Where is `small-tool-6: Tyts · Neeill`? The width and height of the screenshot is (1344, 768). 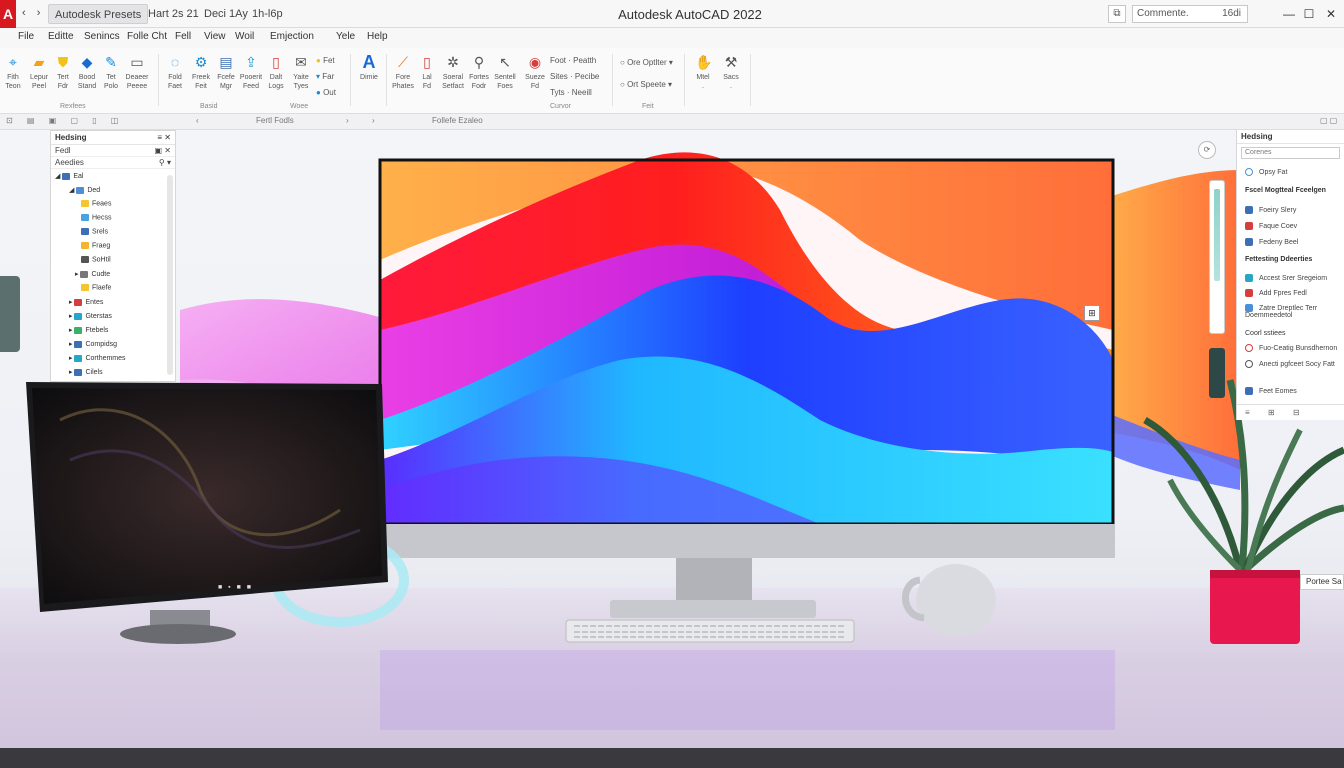
small-tool-6: Tyts · Neeill is located at coordinates (571, 92).